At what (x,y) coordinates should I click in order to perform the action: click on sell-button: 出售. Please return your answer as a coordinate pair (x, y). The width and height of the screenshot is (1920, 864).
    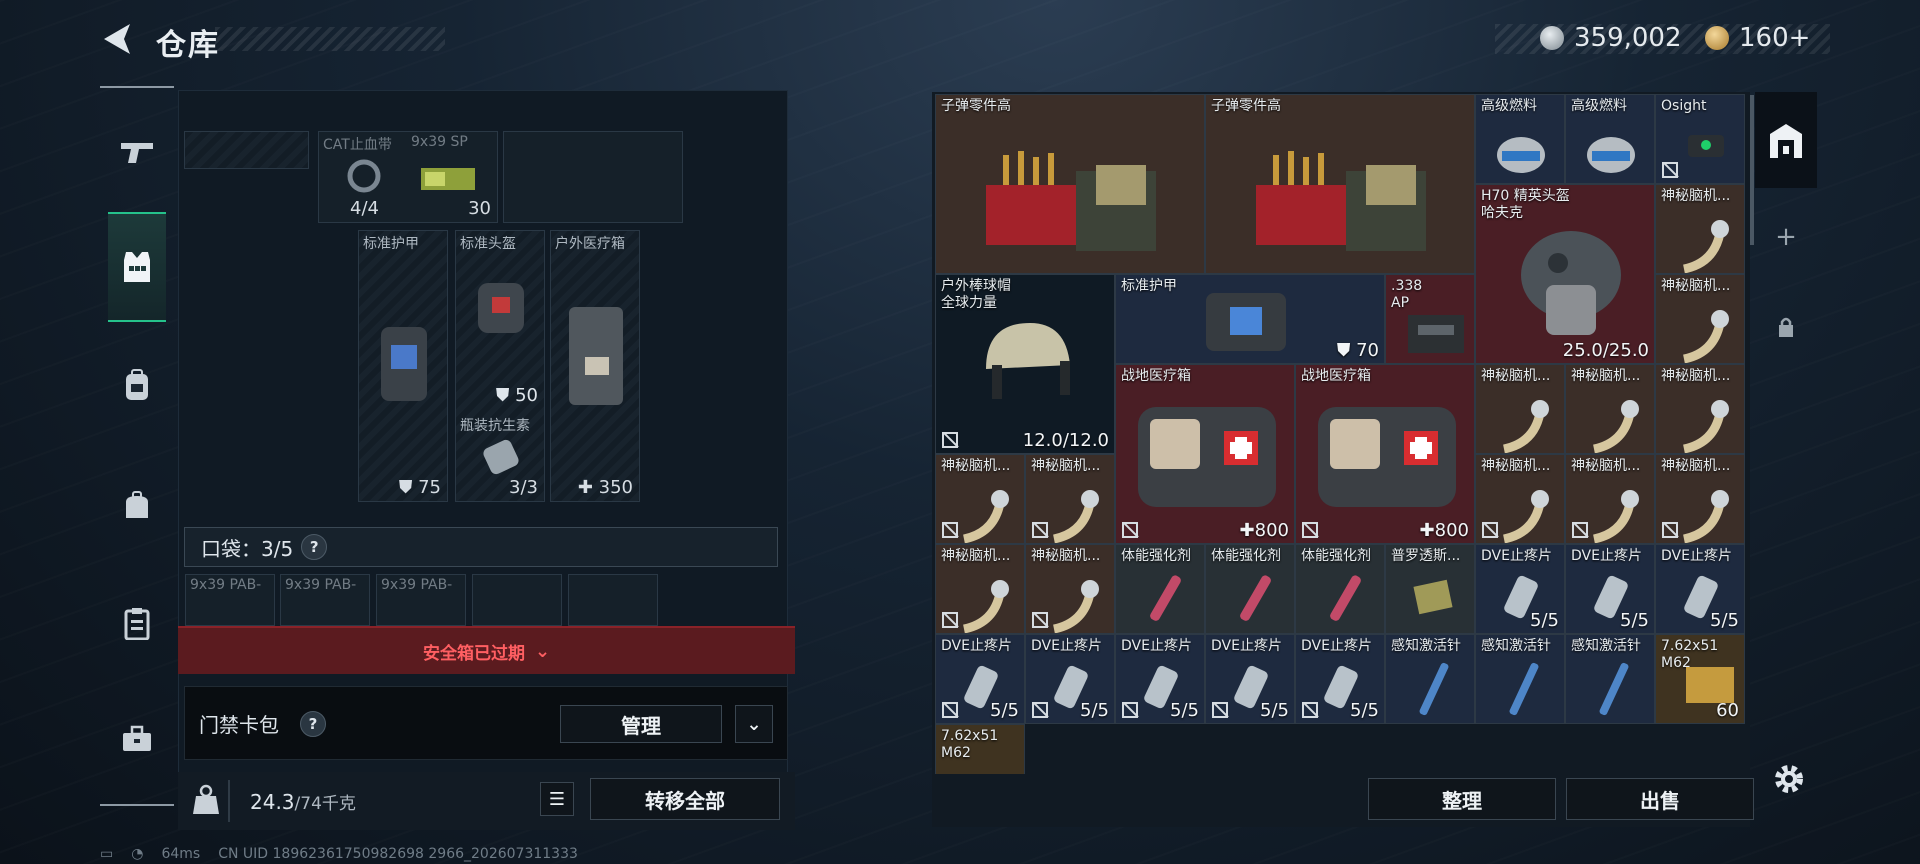
    Looking at the image, I should click on (1660, 799).